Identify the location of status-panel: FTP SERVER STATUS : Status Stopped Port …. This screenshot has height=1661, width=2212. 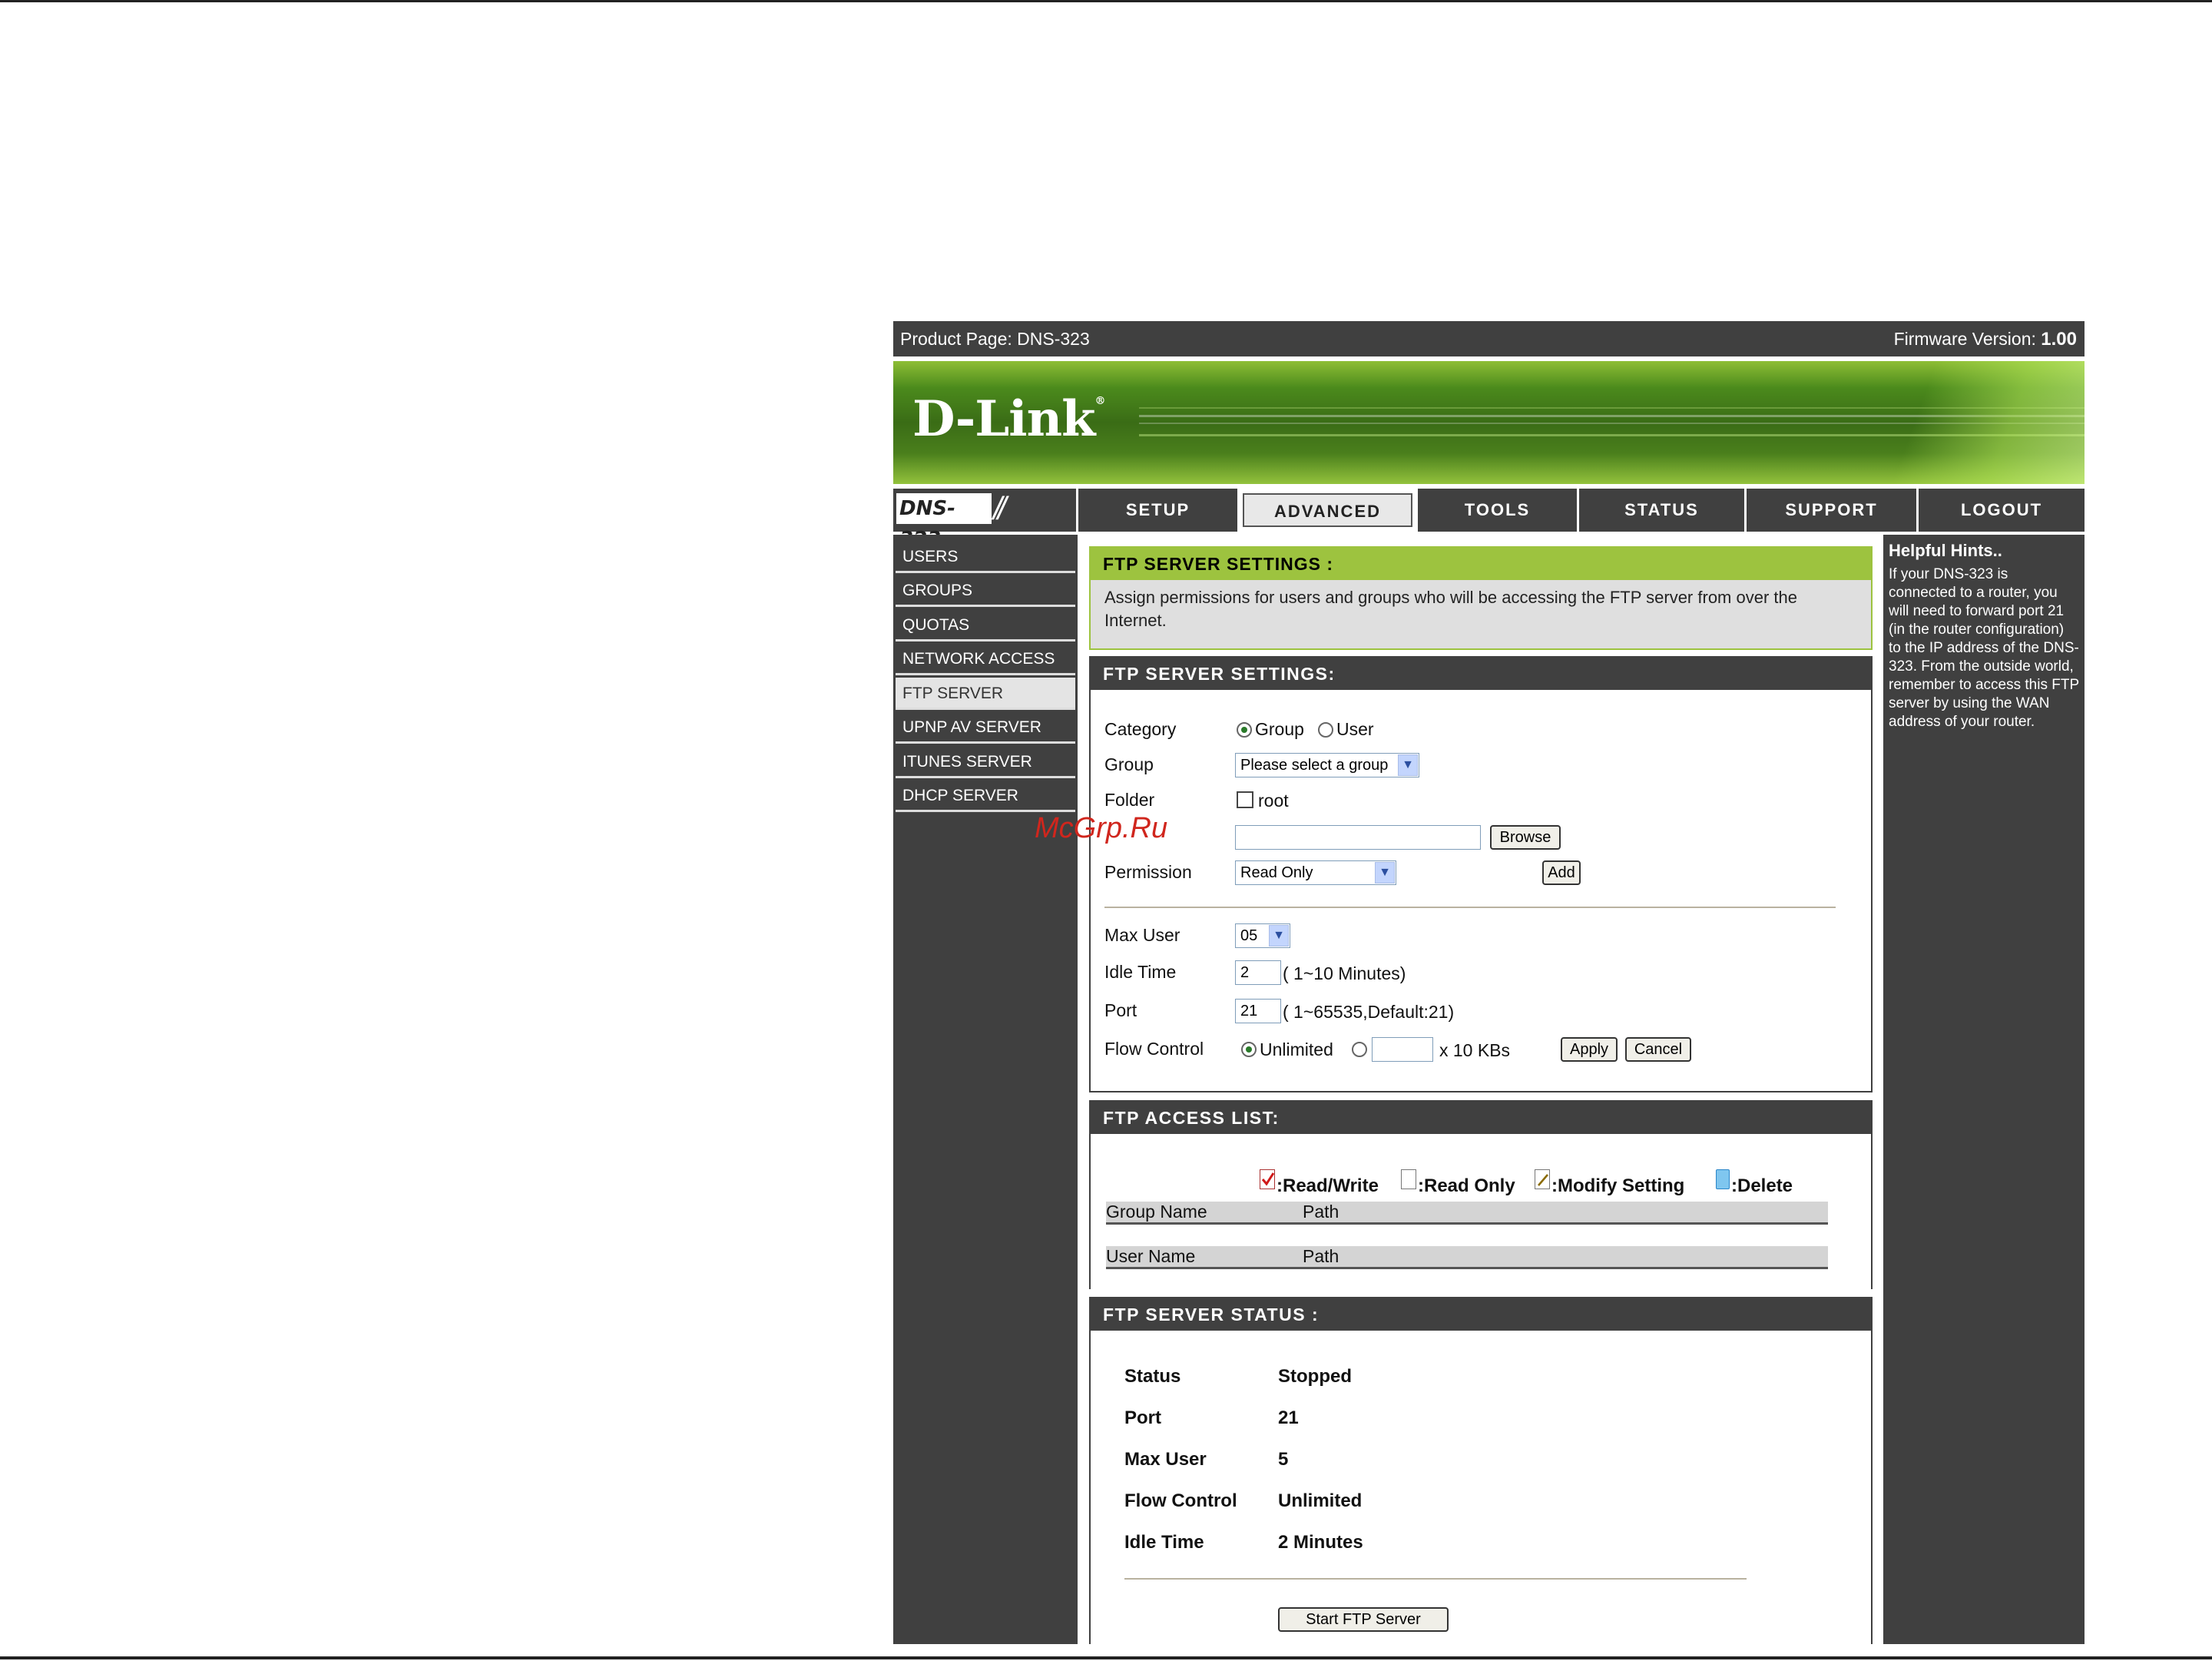
(1481, 1470).